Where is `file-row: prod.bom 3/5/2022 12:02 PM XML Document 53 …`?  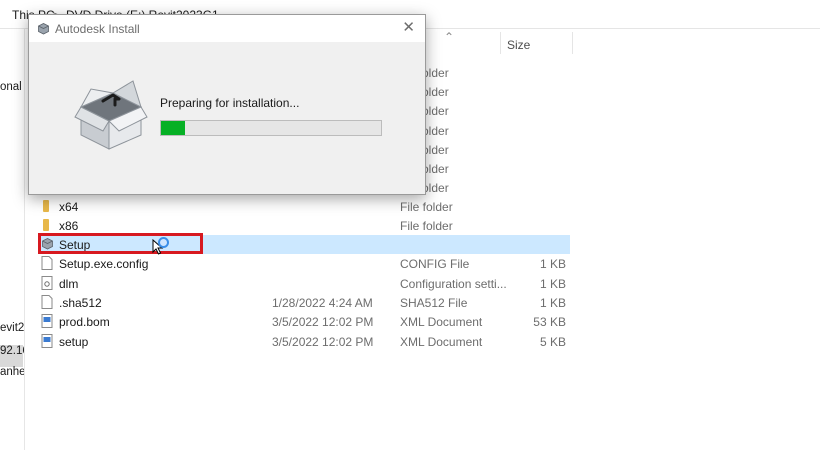
file-row: prod.bom 3/5/2022 12:02 PM XML Document 53 … is located at coordinates (304, 321).